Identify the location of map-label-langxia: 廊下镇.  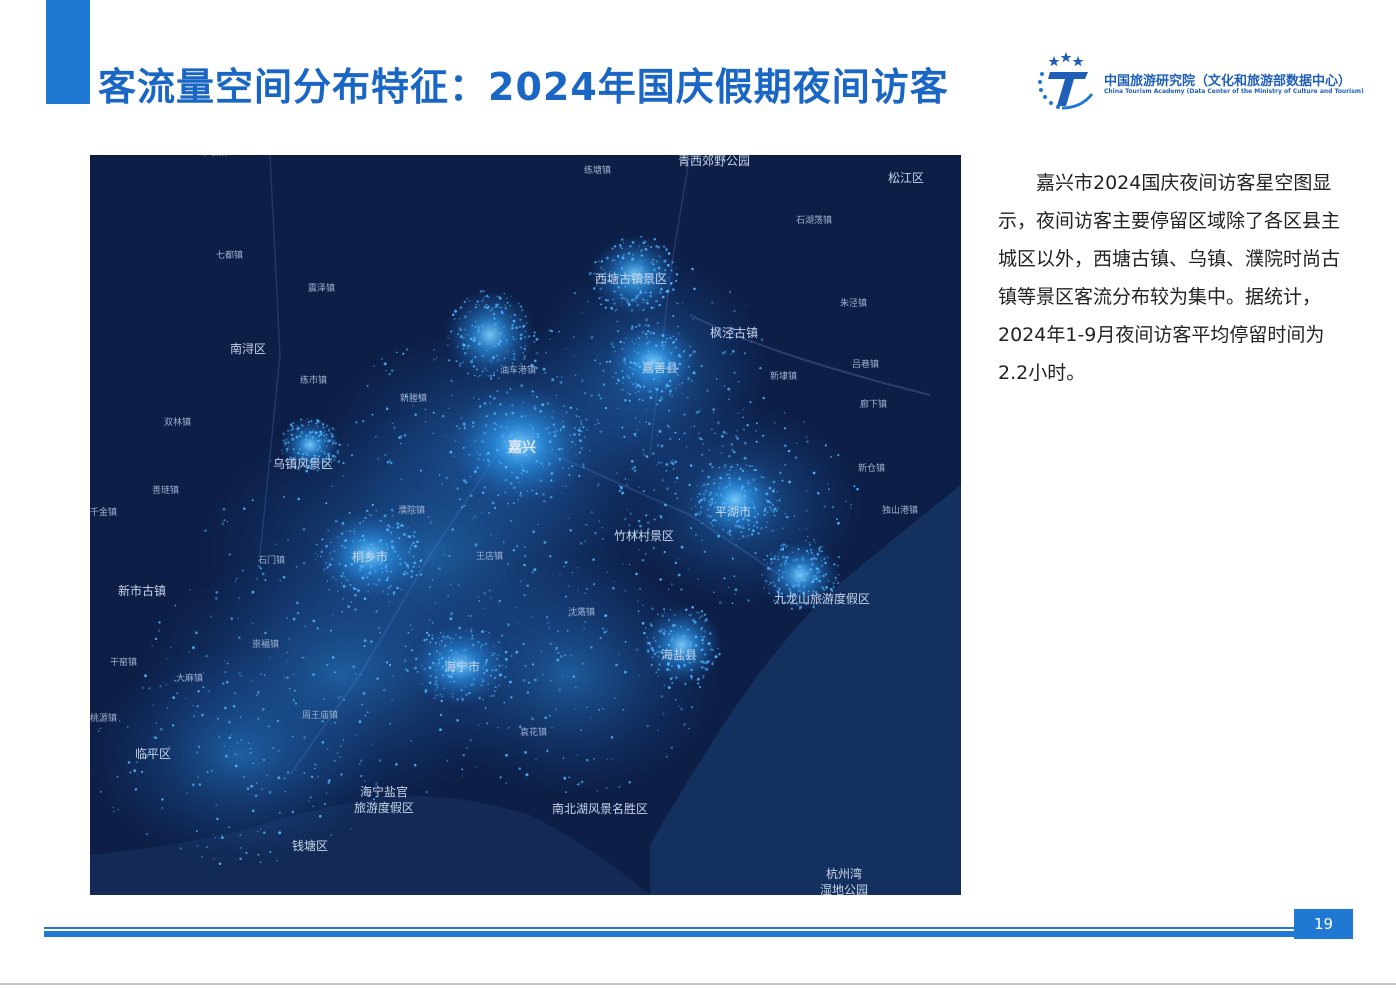
(874, 405).